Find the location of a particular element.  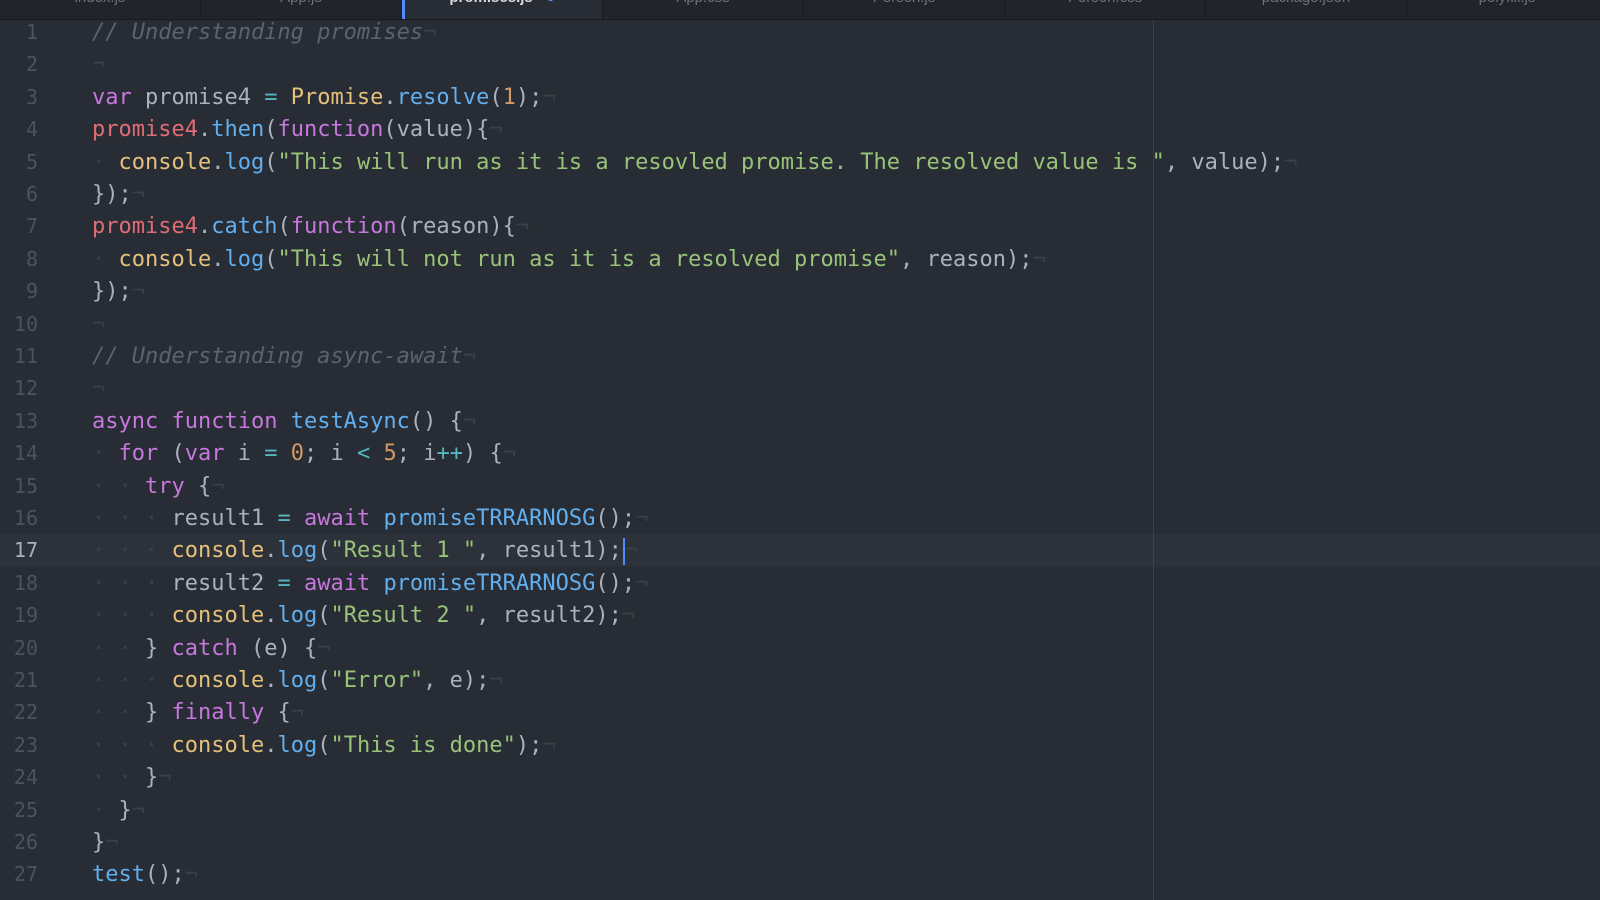

tab-promises-js: promises.js ● is located at coordinates (502, 9).